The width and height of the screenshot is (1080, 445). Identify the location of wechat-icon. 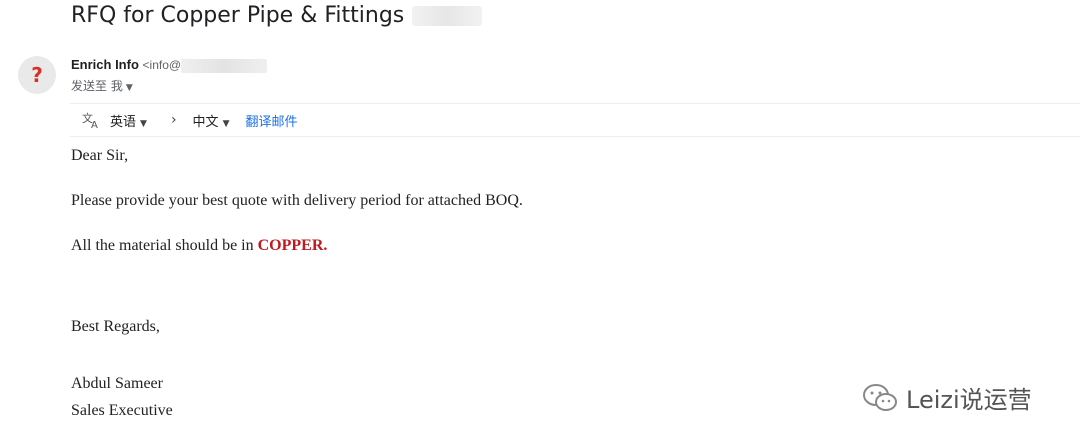
(880, 397).